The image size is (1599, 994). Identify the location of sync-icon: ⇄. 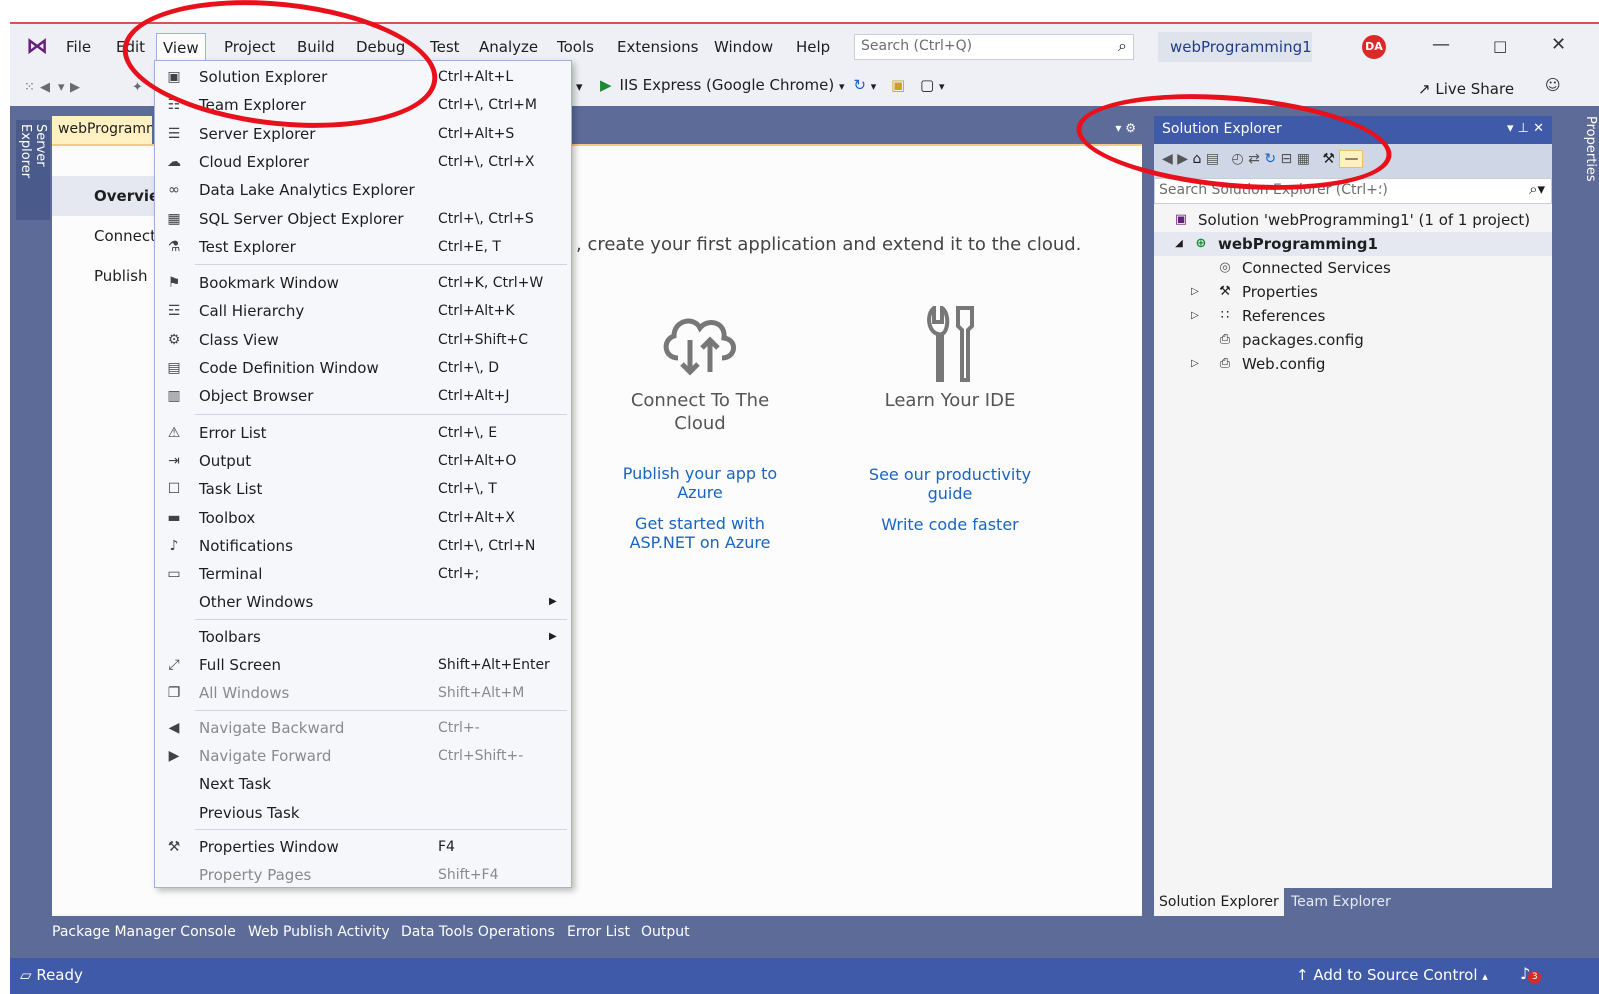
(1254, 159).